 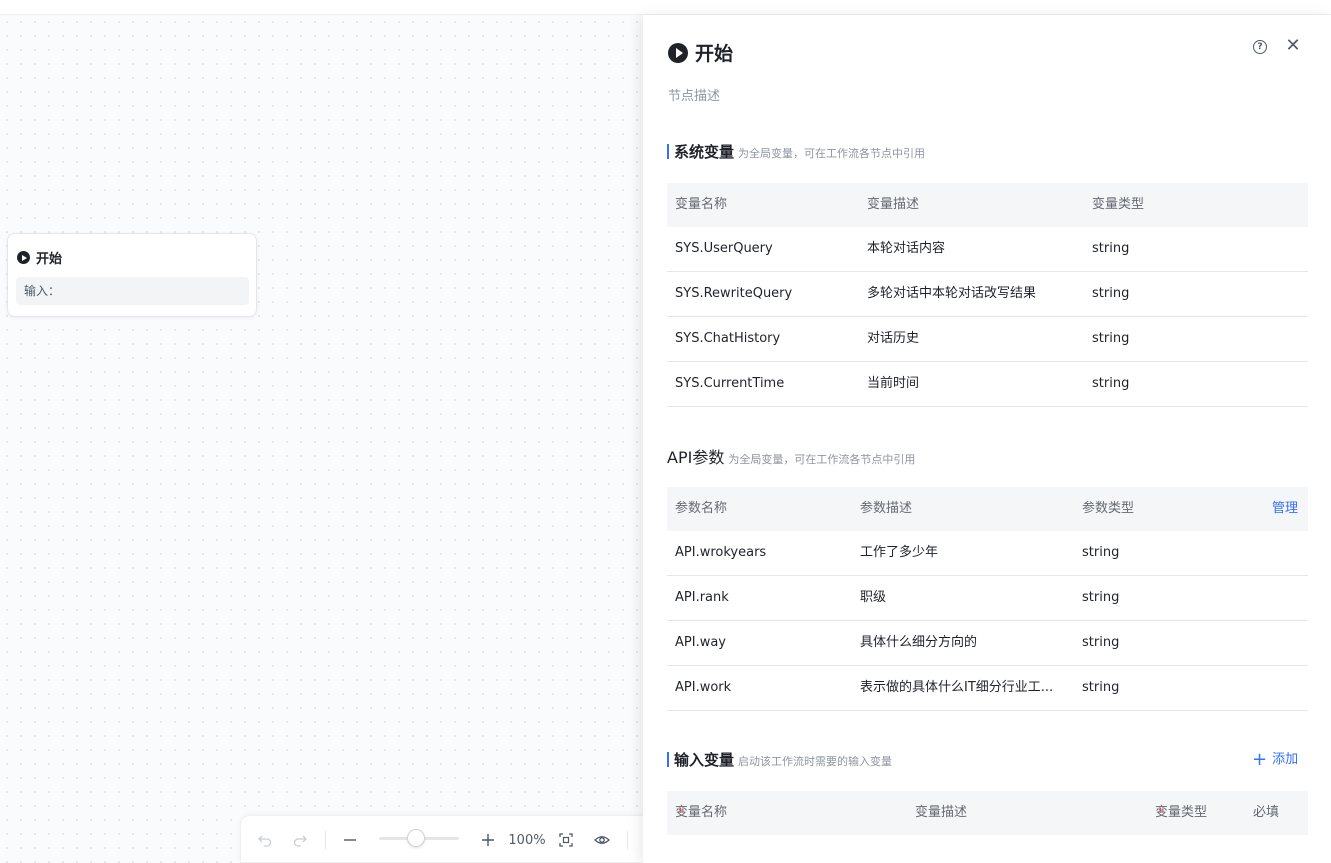 What do you see at coordinates (665, 7) in the screenshot?
I see `top-bar` at bounding box center [665, 7].